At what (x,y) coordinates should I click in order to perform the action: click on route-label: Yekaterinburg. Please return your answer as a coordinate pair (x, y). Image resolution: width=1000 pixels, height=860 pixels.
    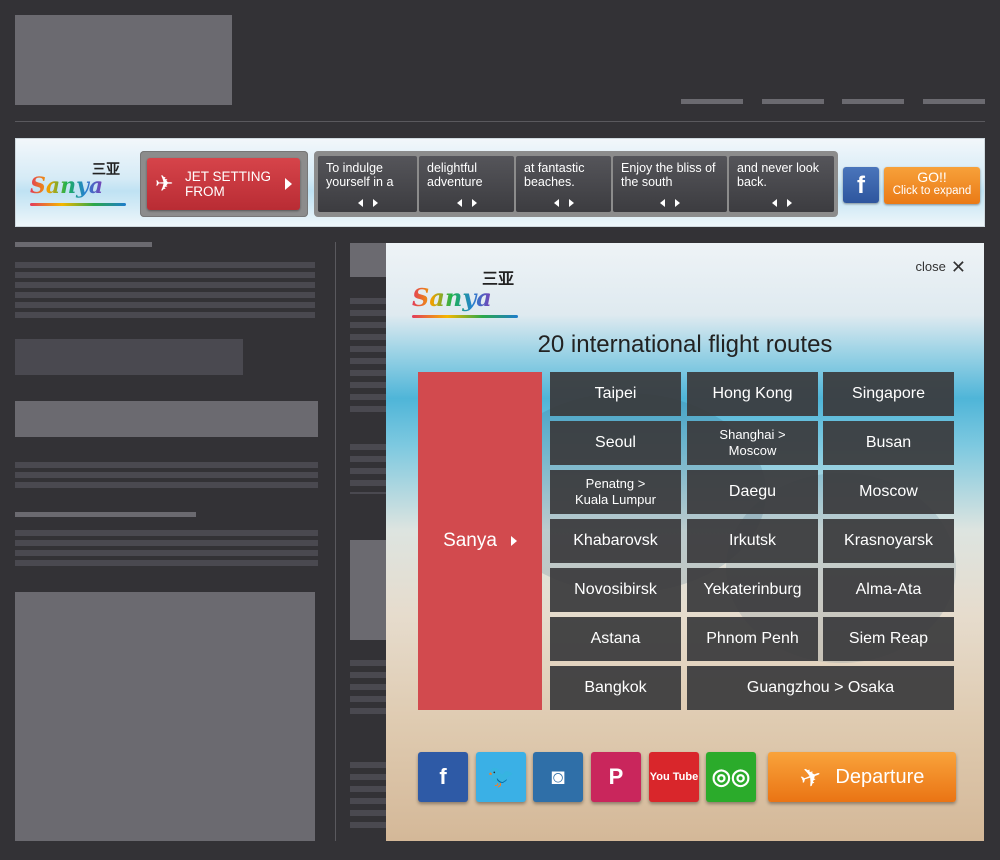
    Looking at the image, I should click on (752, 589).